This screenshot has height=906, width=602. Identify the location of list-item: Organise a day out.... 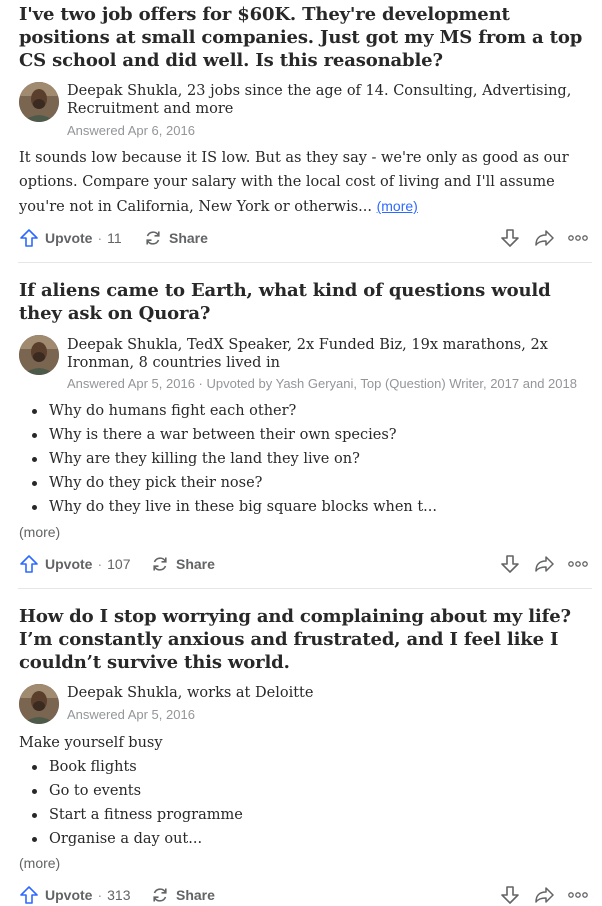
(308, 839).